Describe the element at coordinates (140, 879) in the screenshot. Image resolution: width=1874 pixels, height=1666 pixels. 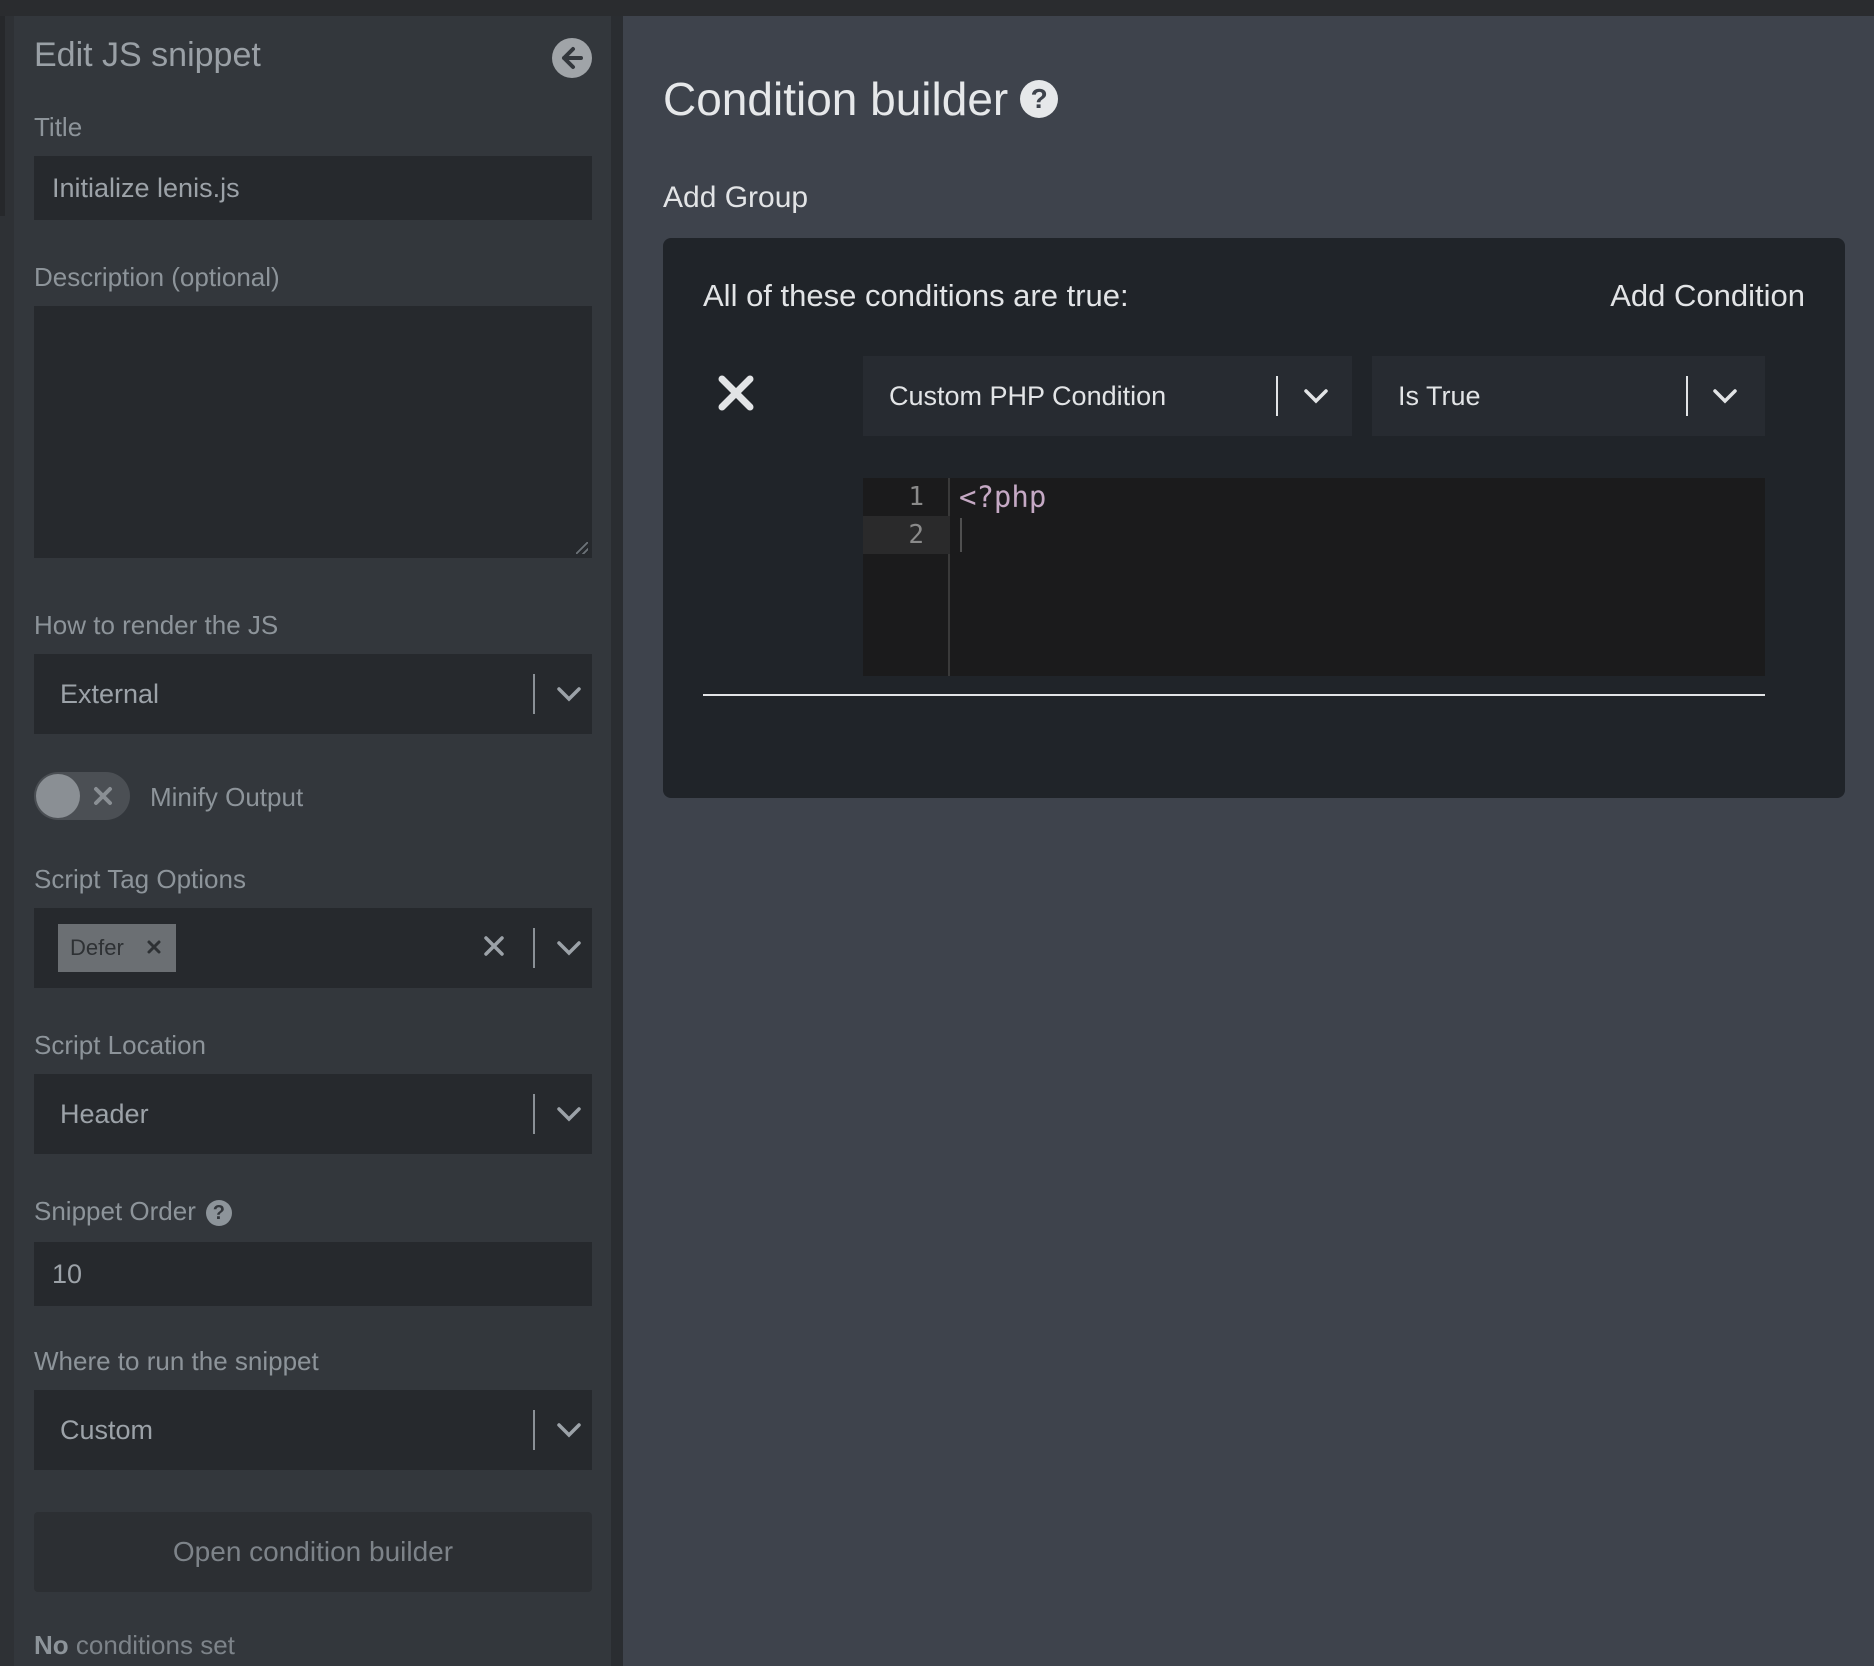
I see `script-tag-label: Script Tag Options` at that location.